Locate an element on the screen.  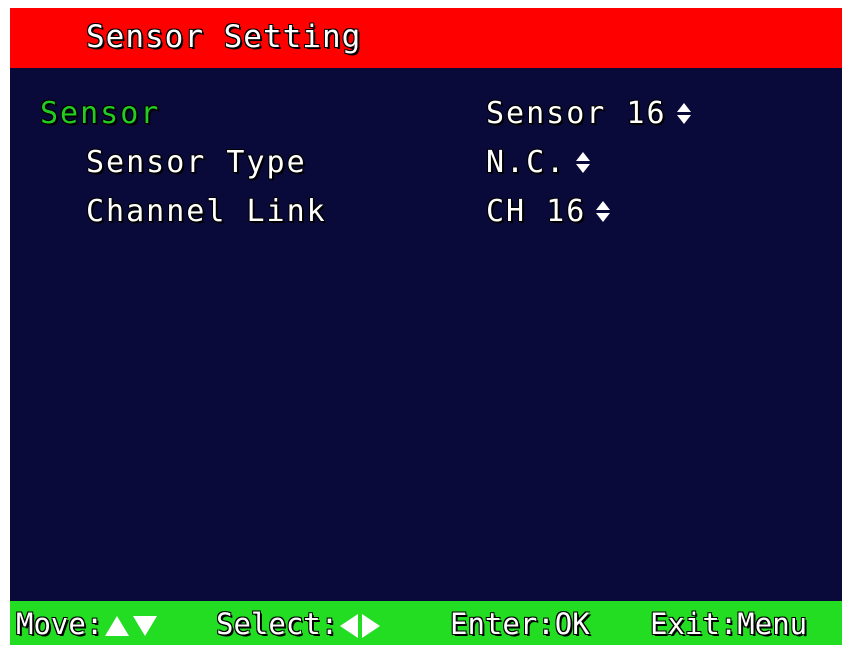
select-label: Select: is located at coordinates (277, 624).